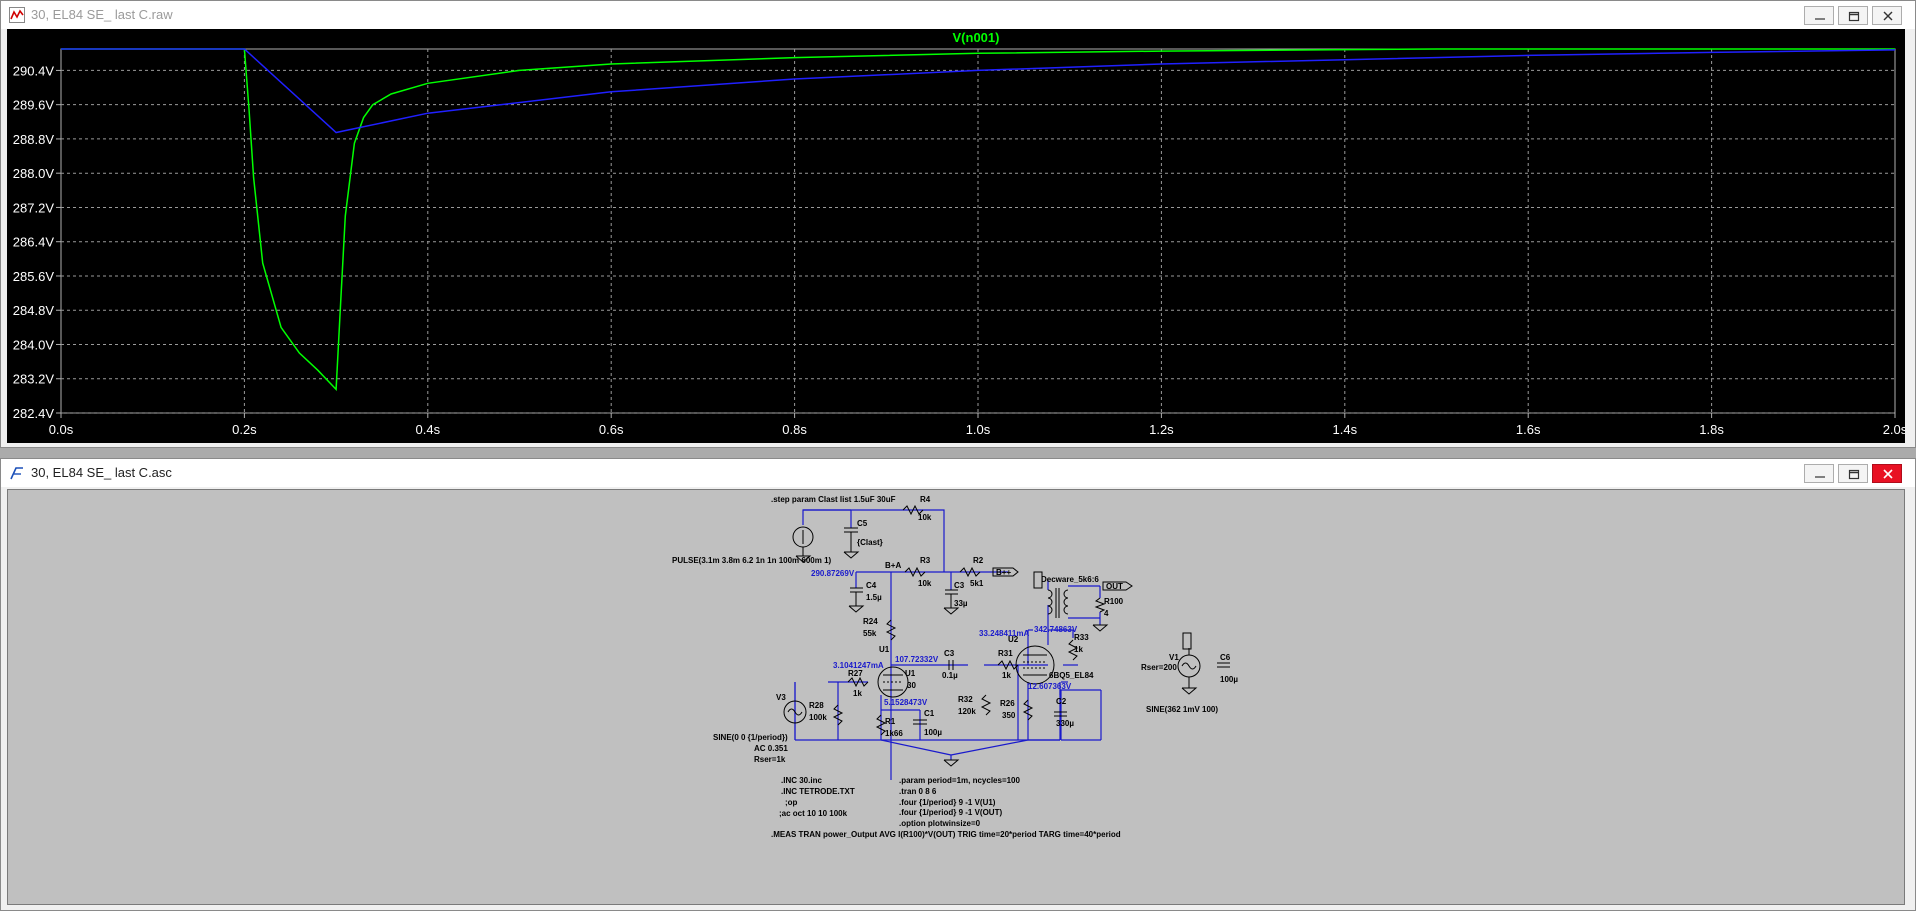 Image resolution: width=1916 pixels, height=911 pixels. What do you see at coordinates (890, 721) in the screenshot?
I see `r1-label: R1` at bounding box center [890, 721].